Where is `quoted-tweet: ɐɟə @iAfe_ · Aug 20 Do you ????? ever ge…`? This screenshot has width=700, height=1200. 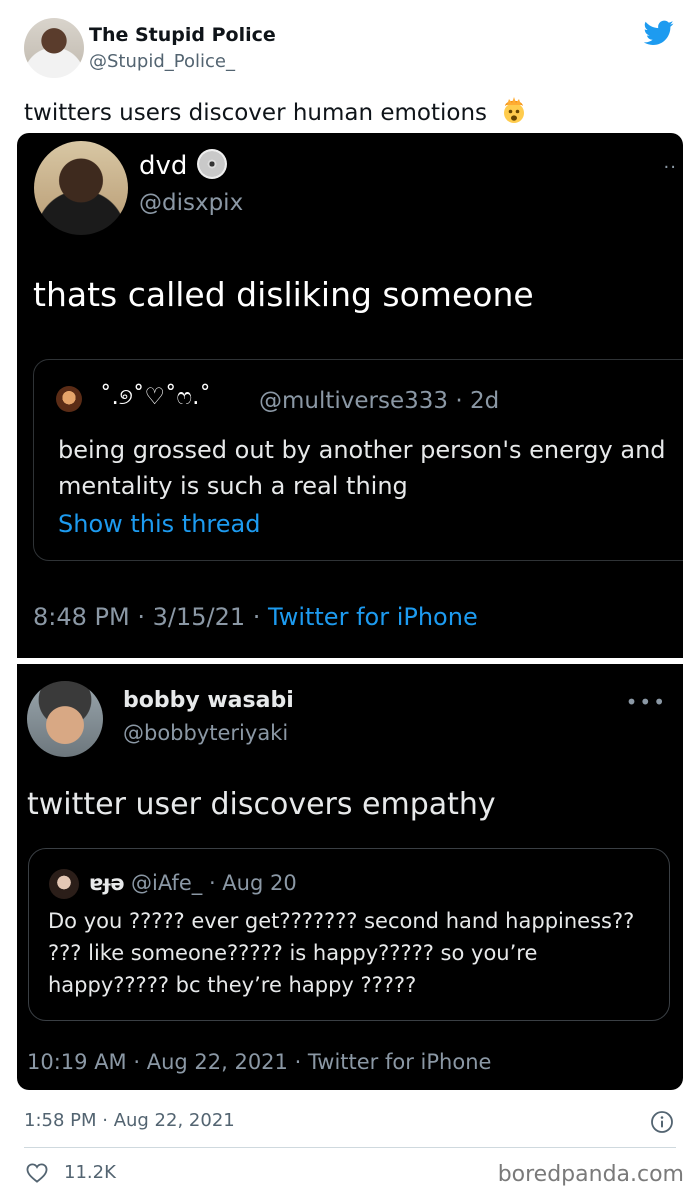
quoted-tweet: ɐɟə @iAfe_ · Aug 20 Do you ????? ever ge… is located at coordinates (349, 934).